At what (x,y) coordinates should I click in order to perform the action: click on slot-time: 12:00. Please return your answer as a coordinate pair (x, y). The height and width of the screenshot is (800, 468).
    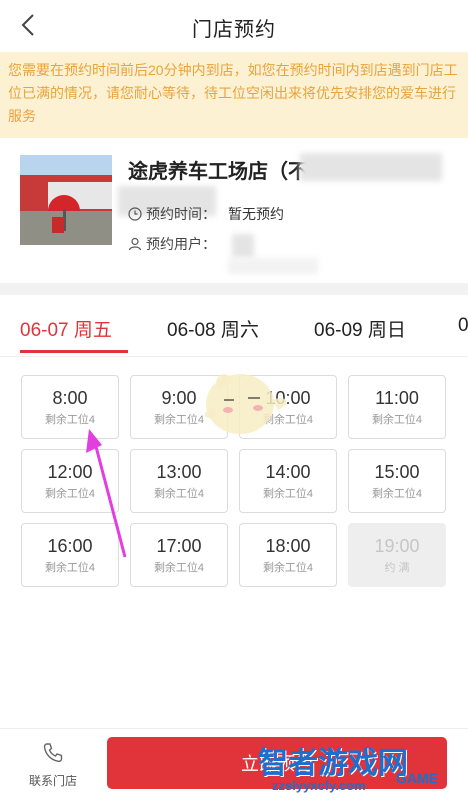
    Looking at the image, I should click on (70, 472).